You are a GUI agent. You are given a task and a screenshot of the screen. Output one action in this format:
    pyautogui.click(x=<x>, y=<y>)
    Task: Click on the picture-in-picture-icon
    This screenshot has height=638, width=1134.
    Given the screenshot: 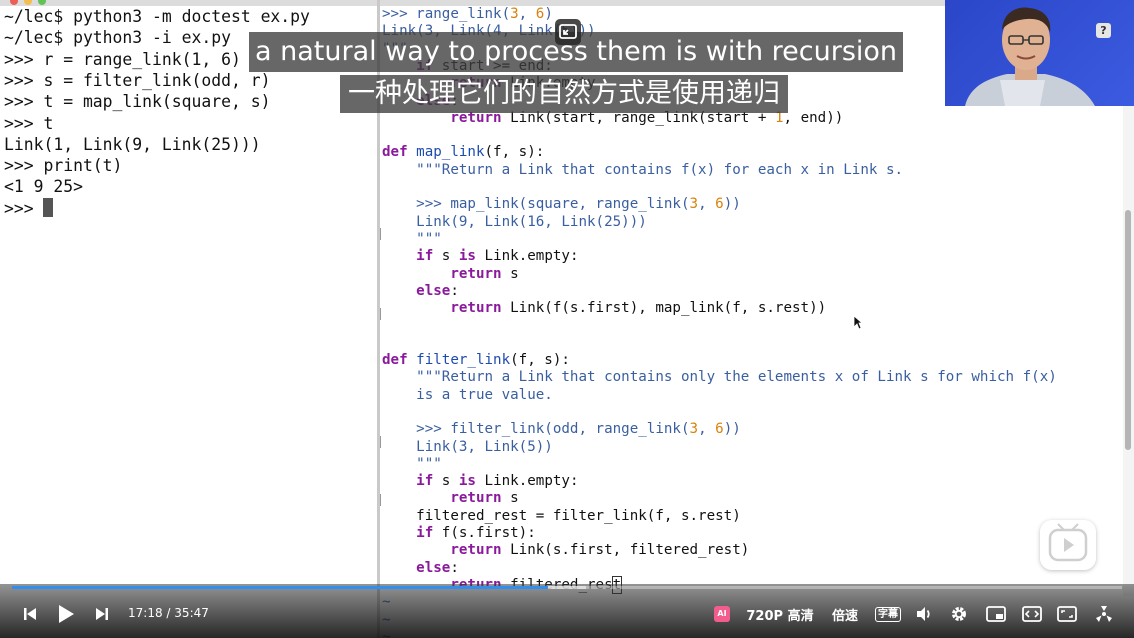 What is the action you would take?
    pyautogui.click(x=996, y=614)
    